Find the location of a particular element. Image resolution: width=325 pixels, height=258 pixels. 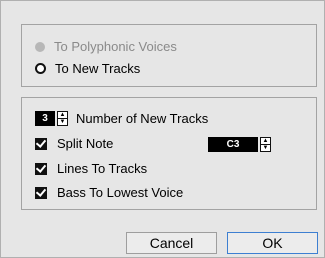

lines-to-tracks-row: Lines To Tracks is located at coordinates (91, 168).